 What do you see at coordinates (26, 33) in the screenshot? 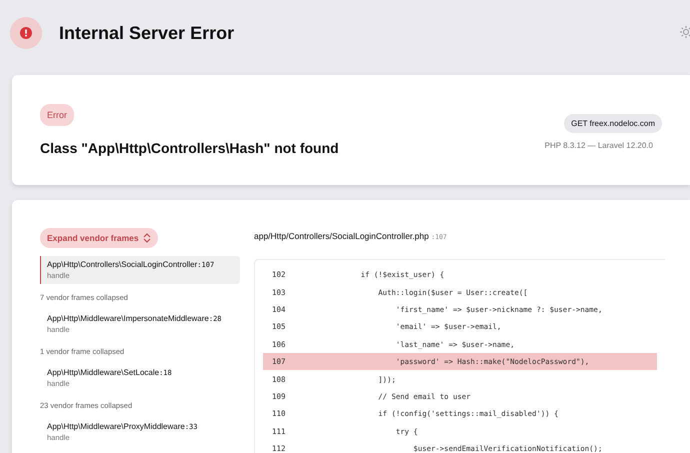
I see `error-icon` at bounding box center [26, 33].